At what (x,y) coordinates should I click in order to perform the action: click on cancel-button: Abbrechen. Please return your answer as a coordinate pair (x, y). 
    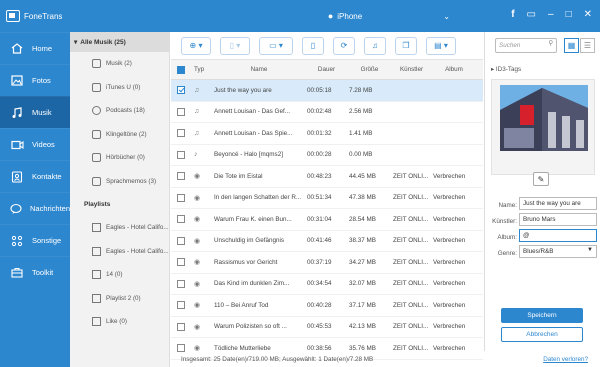
    Looking at the image, I should click on (542, 334).